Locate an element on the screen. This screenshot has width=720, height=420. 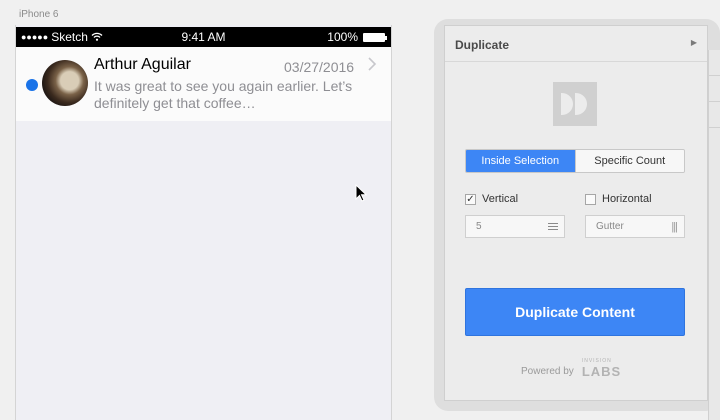
panel-header: Duplicate ▶ is located at coordinates (576, 44).